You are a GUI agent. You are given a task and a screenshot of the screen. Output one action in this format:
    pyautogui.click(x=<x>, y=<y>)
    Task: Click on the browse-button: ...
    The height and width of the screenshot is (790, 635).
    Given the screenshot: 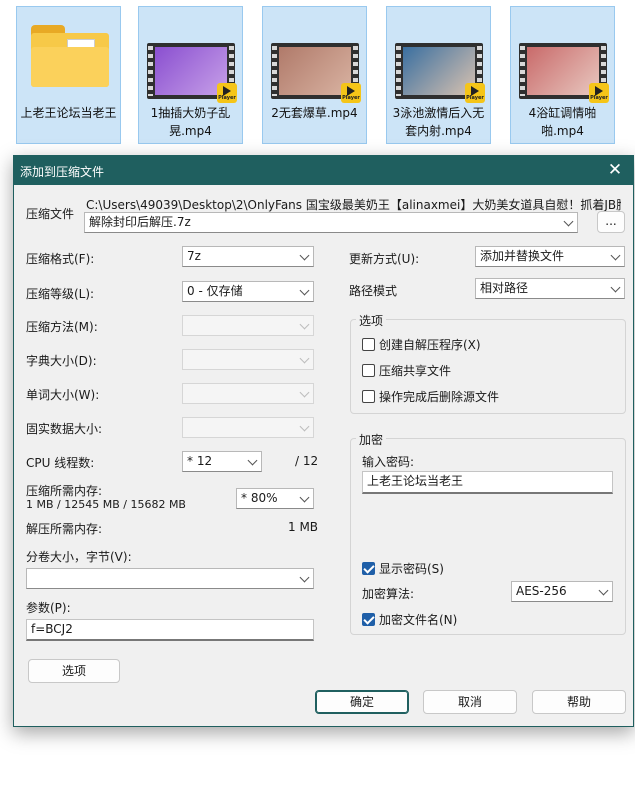 What is the action you would take?
    pyautogui.click(x=611, y=222)
    